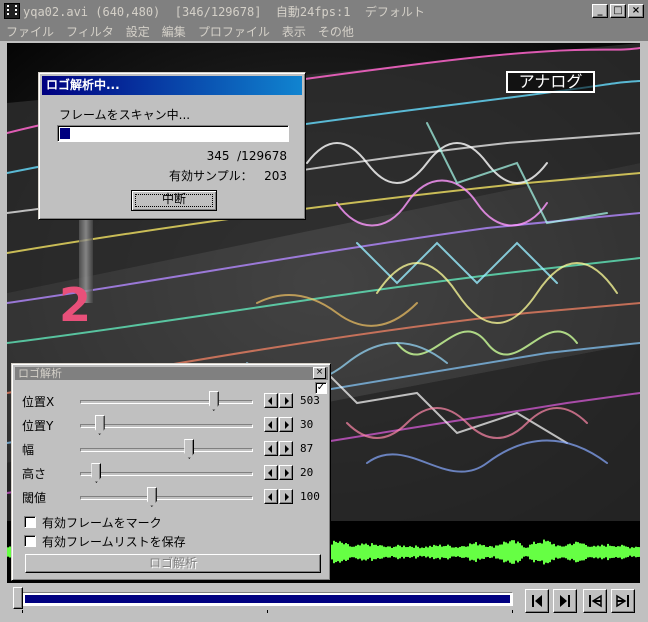 This screenshot has width=648, height=622. What do you see at coordinates (537, 601) in the screenshot?
I see `prev-frame-button` at bounding box center [537, 601].